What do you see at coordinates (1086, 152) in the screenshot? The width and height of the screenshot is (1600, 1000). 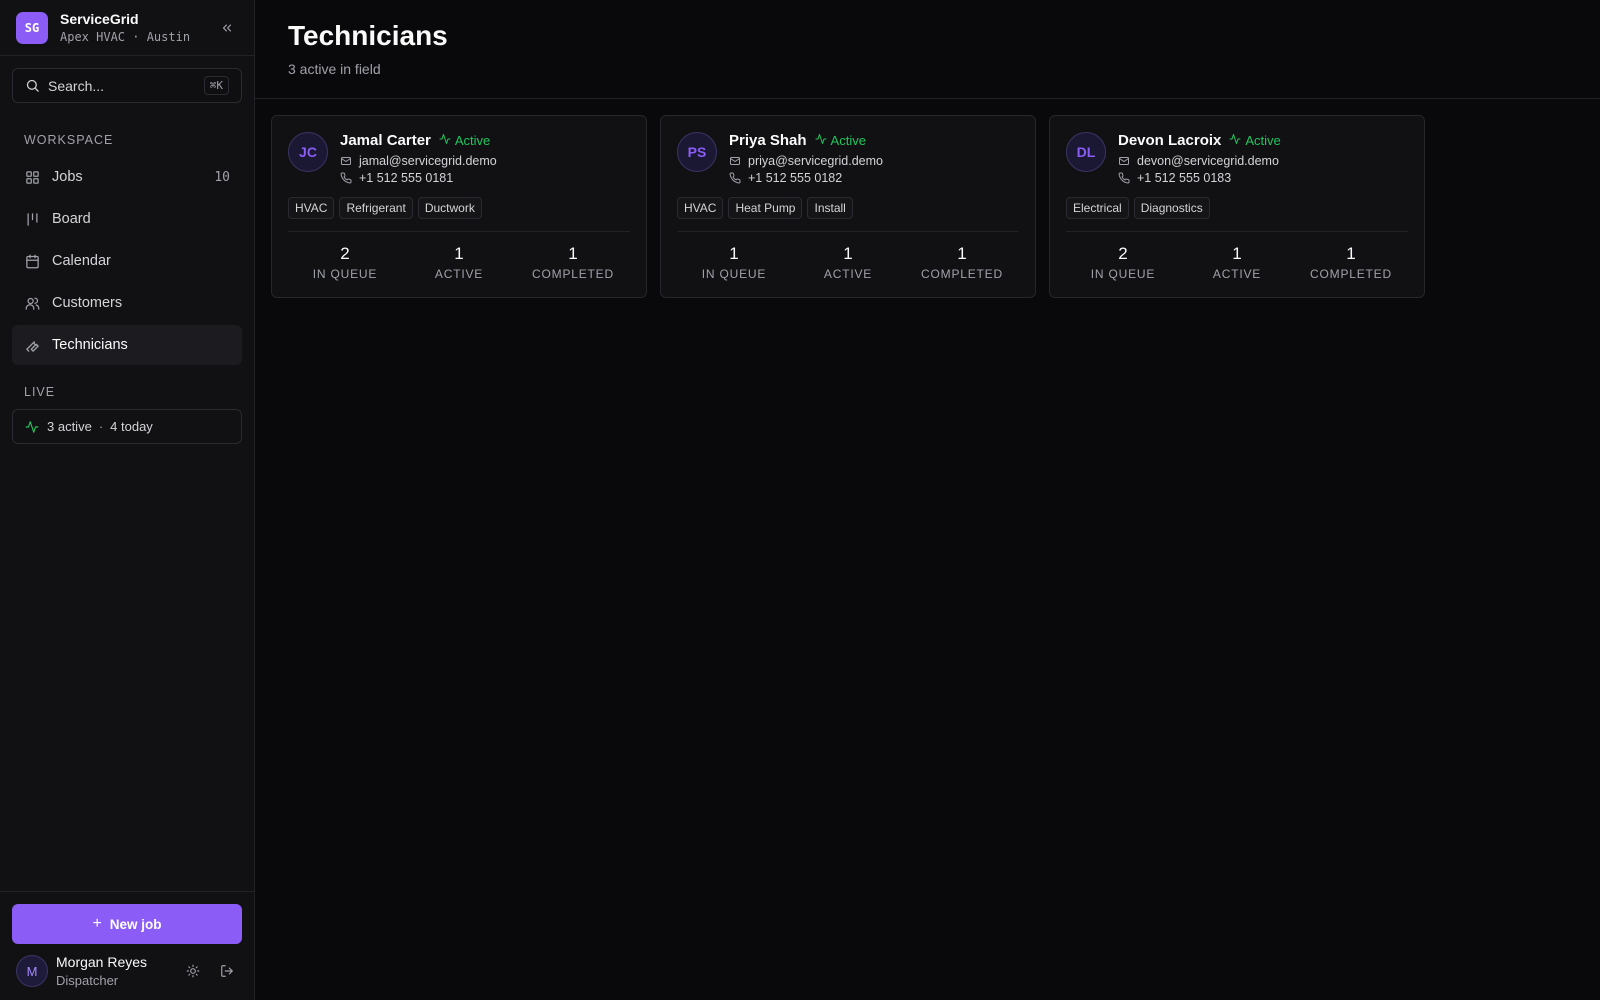 I see `technician-avatar: DL` at bounding box center [1086, 152].